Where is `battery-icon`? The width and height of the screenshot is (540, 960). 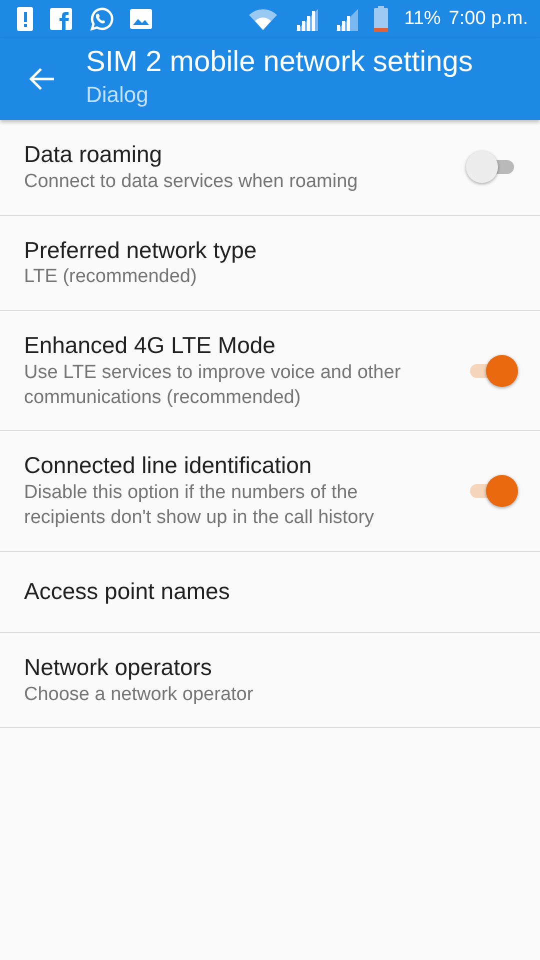 battery-icon is located at coordinates (381, 19).